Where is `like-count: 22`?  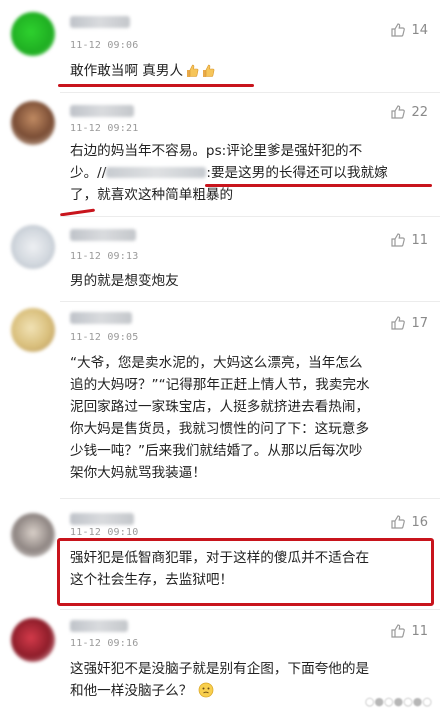 like-count: 22 is located at coordinates (419, 112).